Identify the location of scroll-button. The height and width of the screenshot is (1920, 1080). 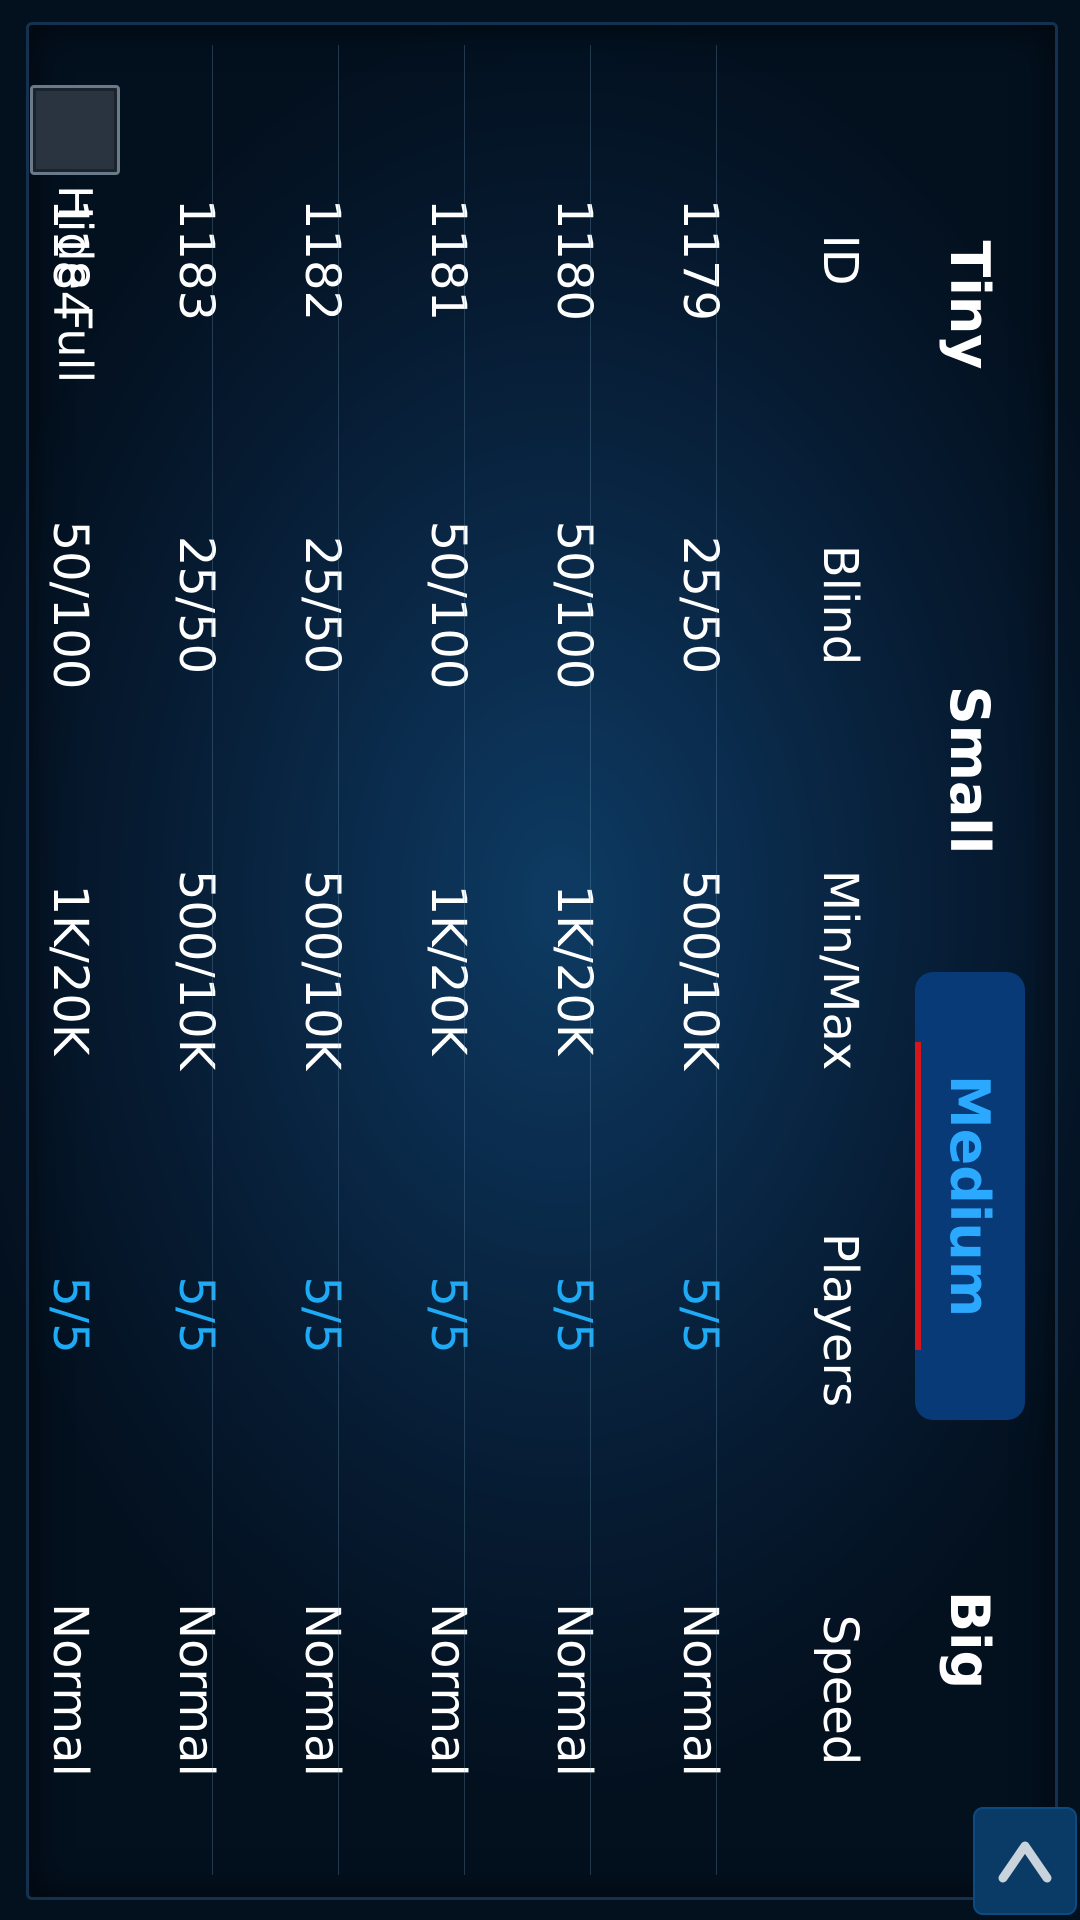
(1025, 1861).